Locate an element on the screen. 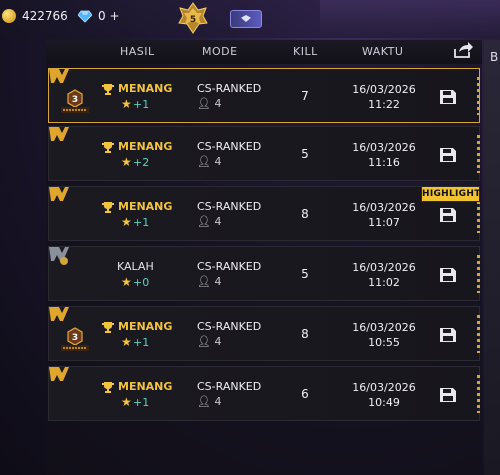 This screenshot has height=475, width=500. share-icon is located at coordinates (463, 50).